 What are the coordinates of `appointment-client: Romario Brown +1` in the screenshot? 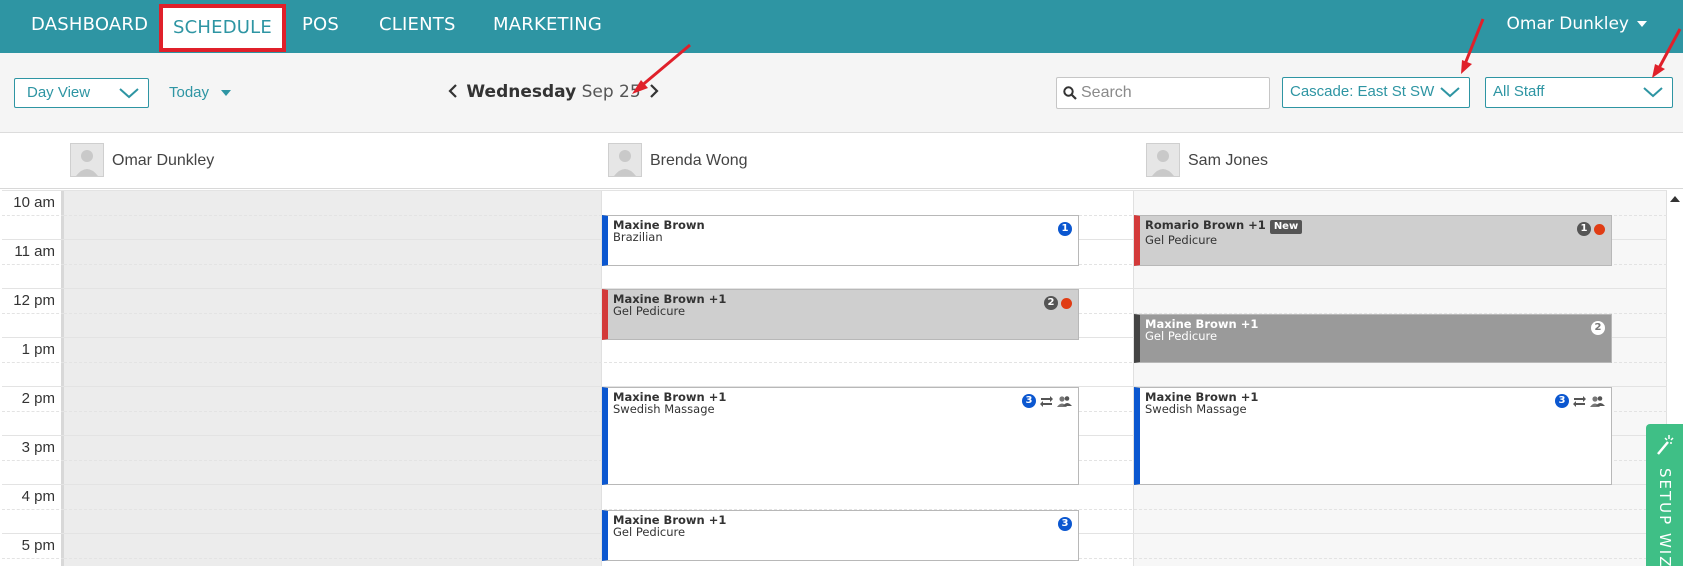 It's located at (1205, 225).